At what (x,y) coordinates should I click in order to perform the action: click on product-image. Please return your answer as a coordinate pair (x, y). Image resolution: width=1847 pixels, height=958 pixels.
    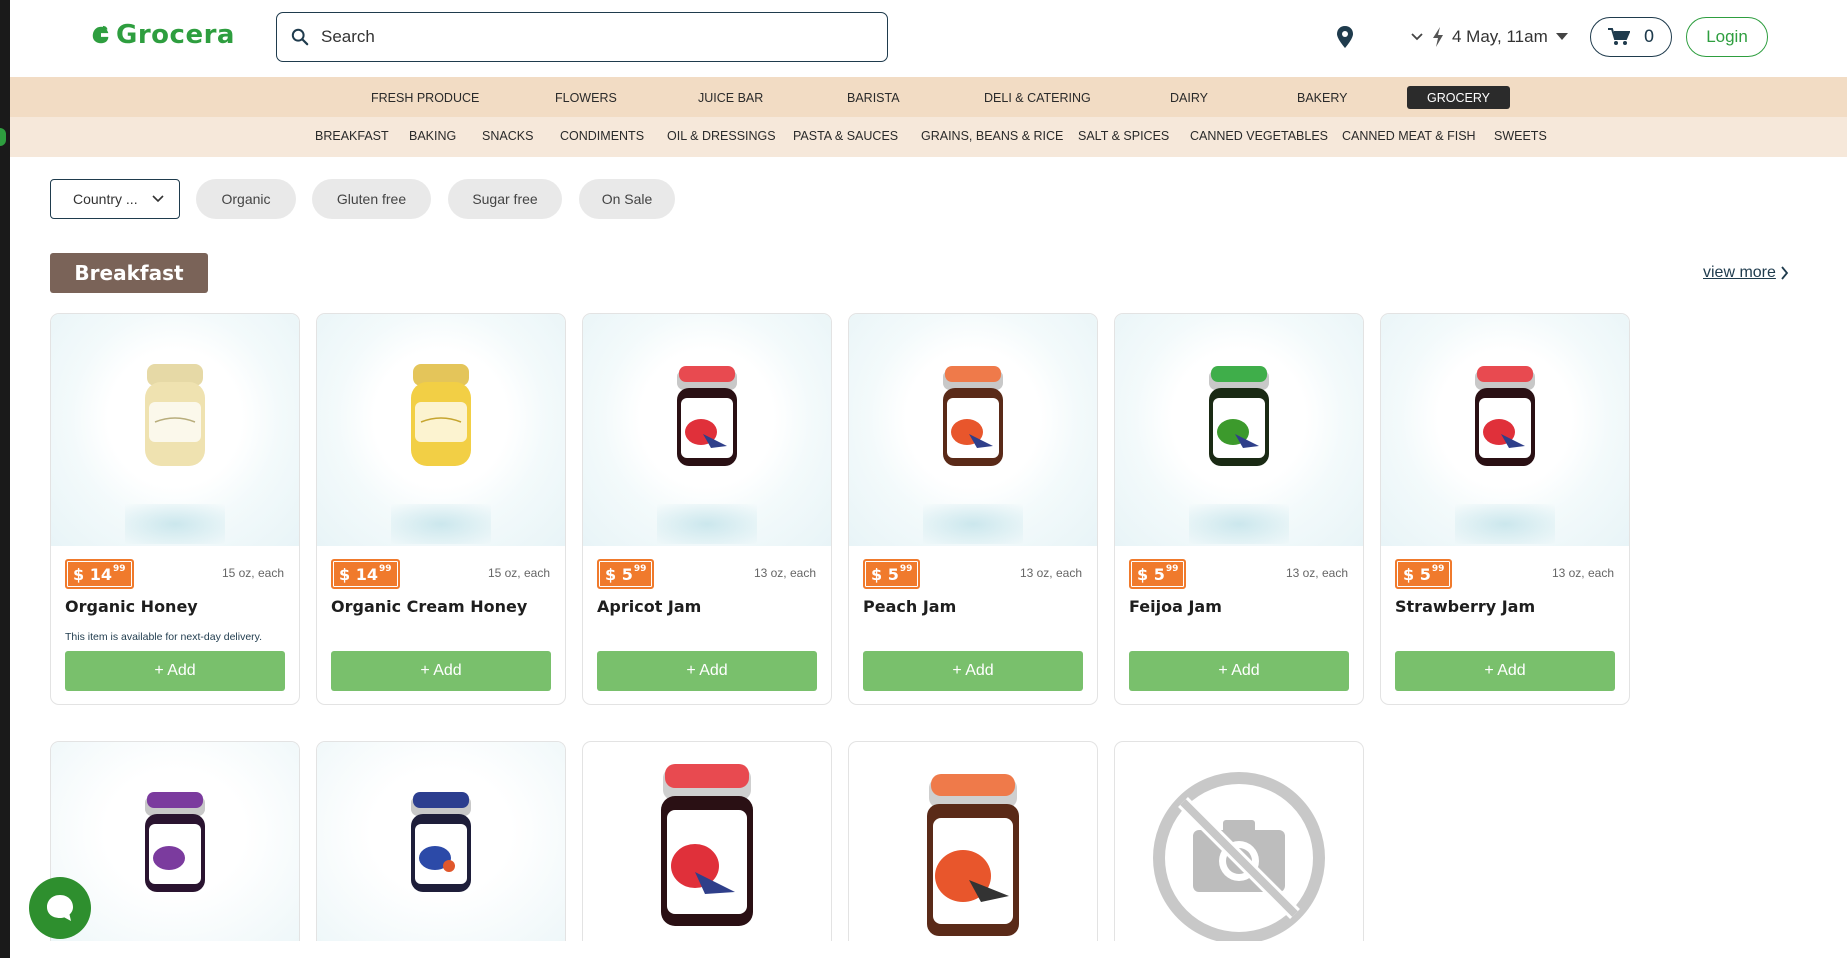
    Looking at the image, I should click on (441, 841).